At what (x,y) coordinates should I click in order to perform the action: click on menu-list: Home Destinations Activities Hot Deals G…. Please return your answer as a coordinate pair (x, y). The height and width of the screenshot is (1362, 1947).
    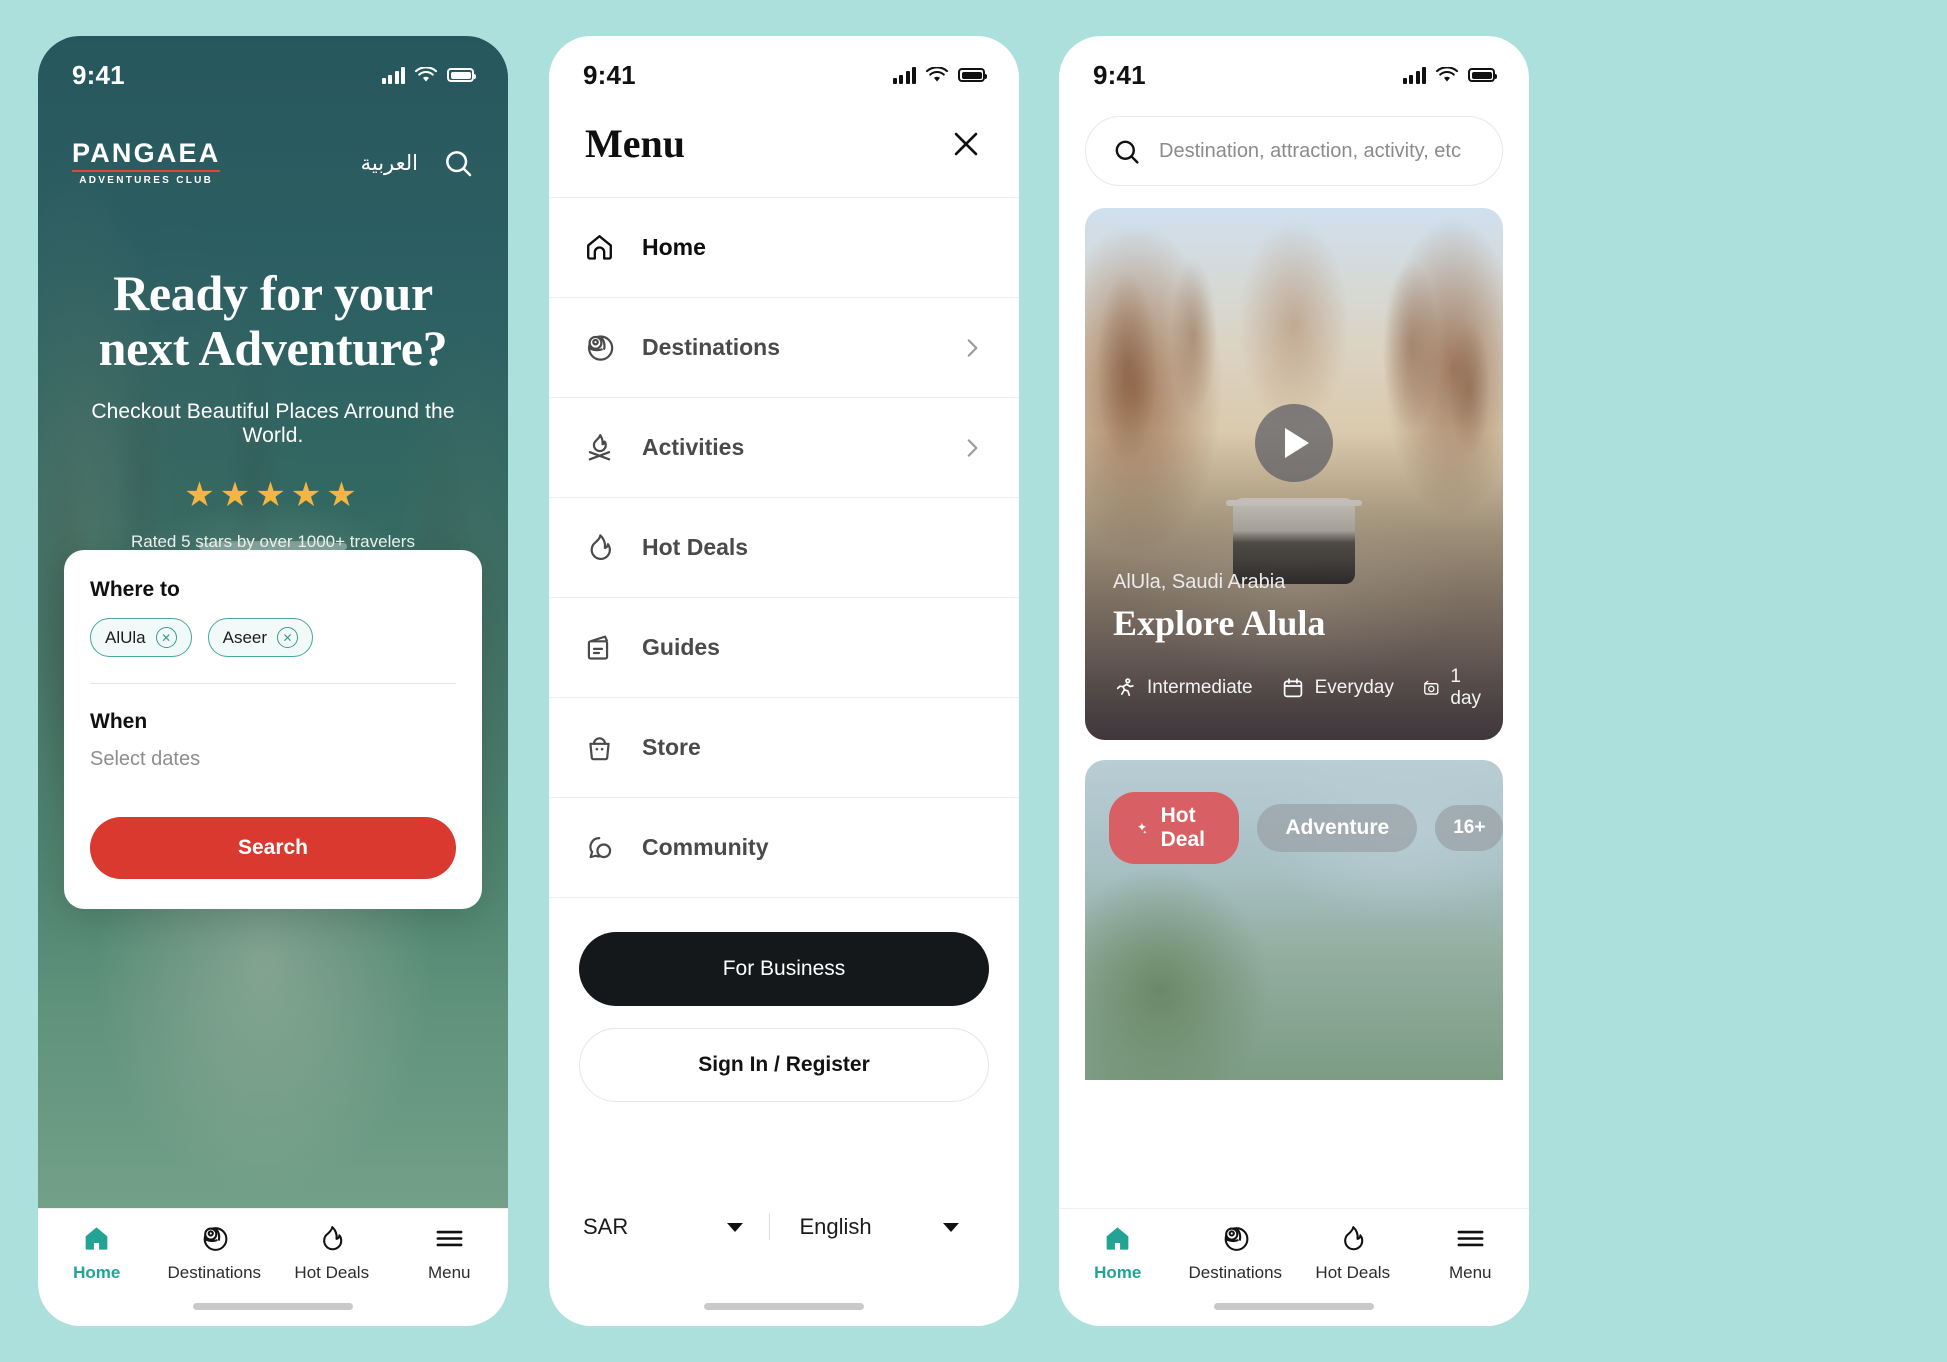
    Looking at the image, I should click on (784, 547).